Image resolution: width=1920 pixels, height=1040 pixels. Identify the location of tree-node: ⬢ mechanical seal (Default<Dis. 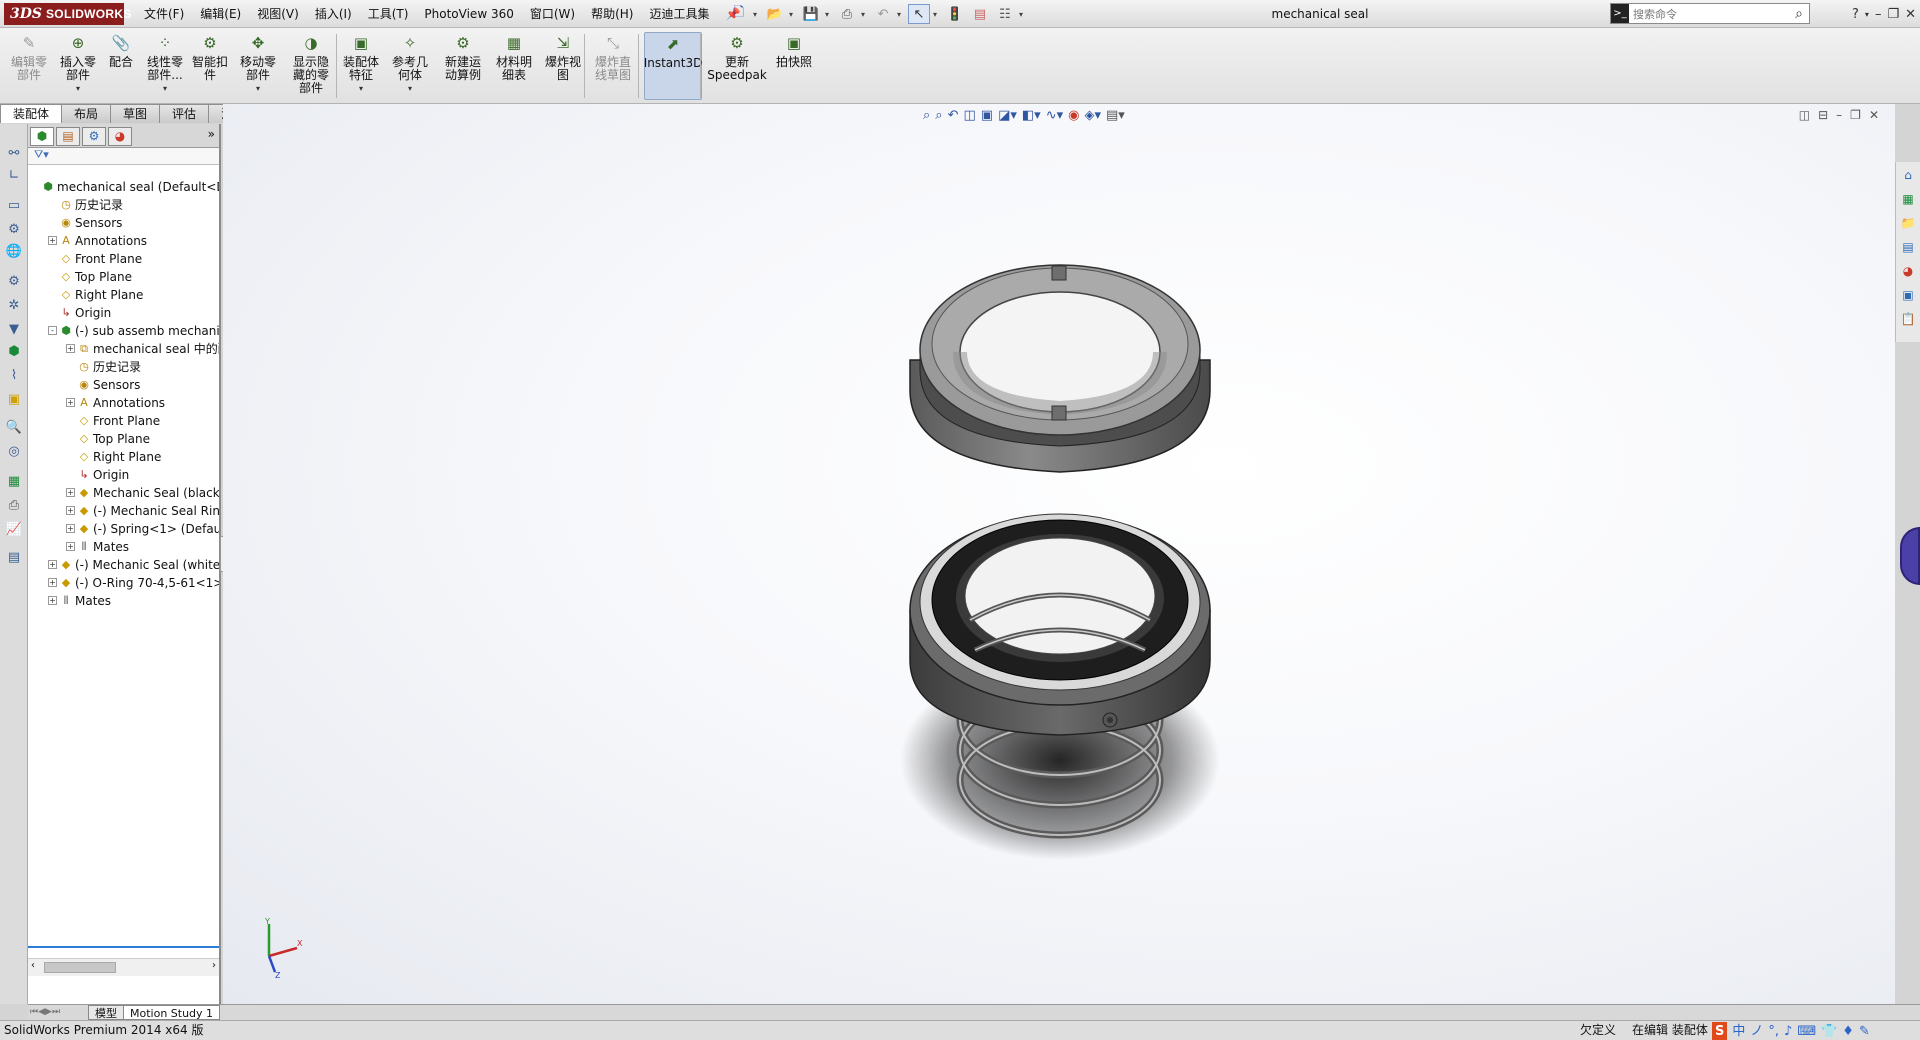
(123, 187).